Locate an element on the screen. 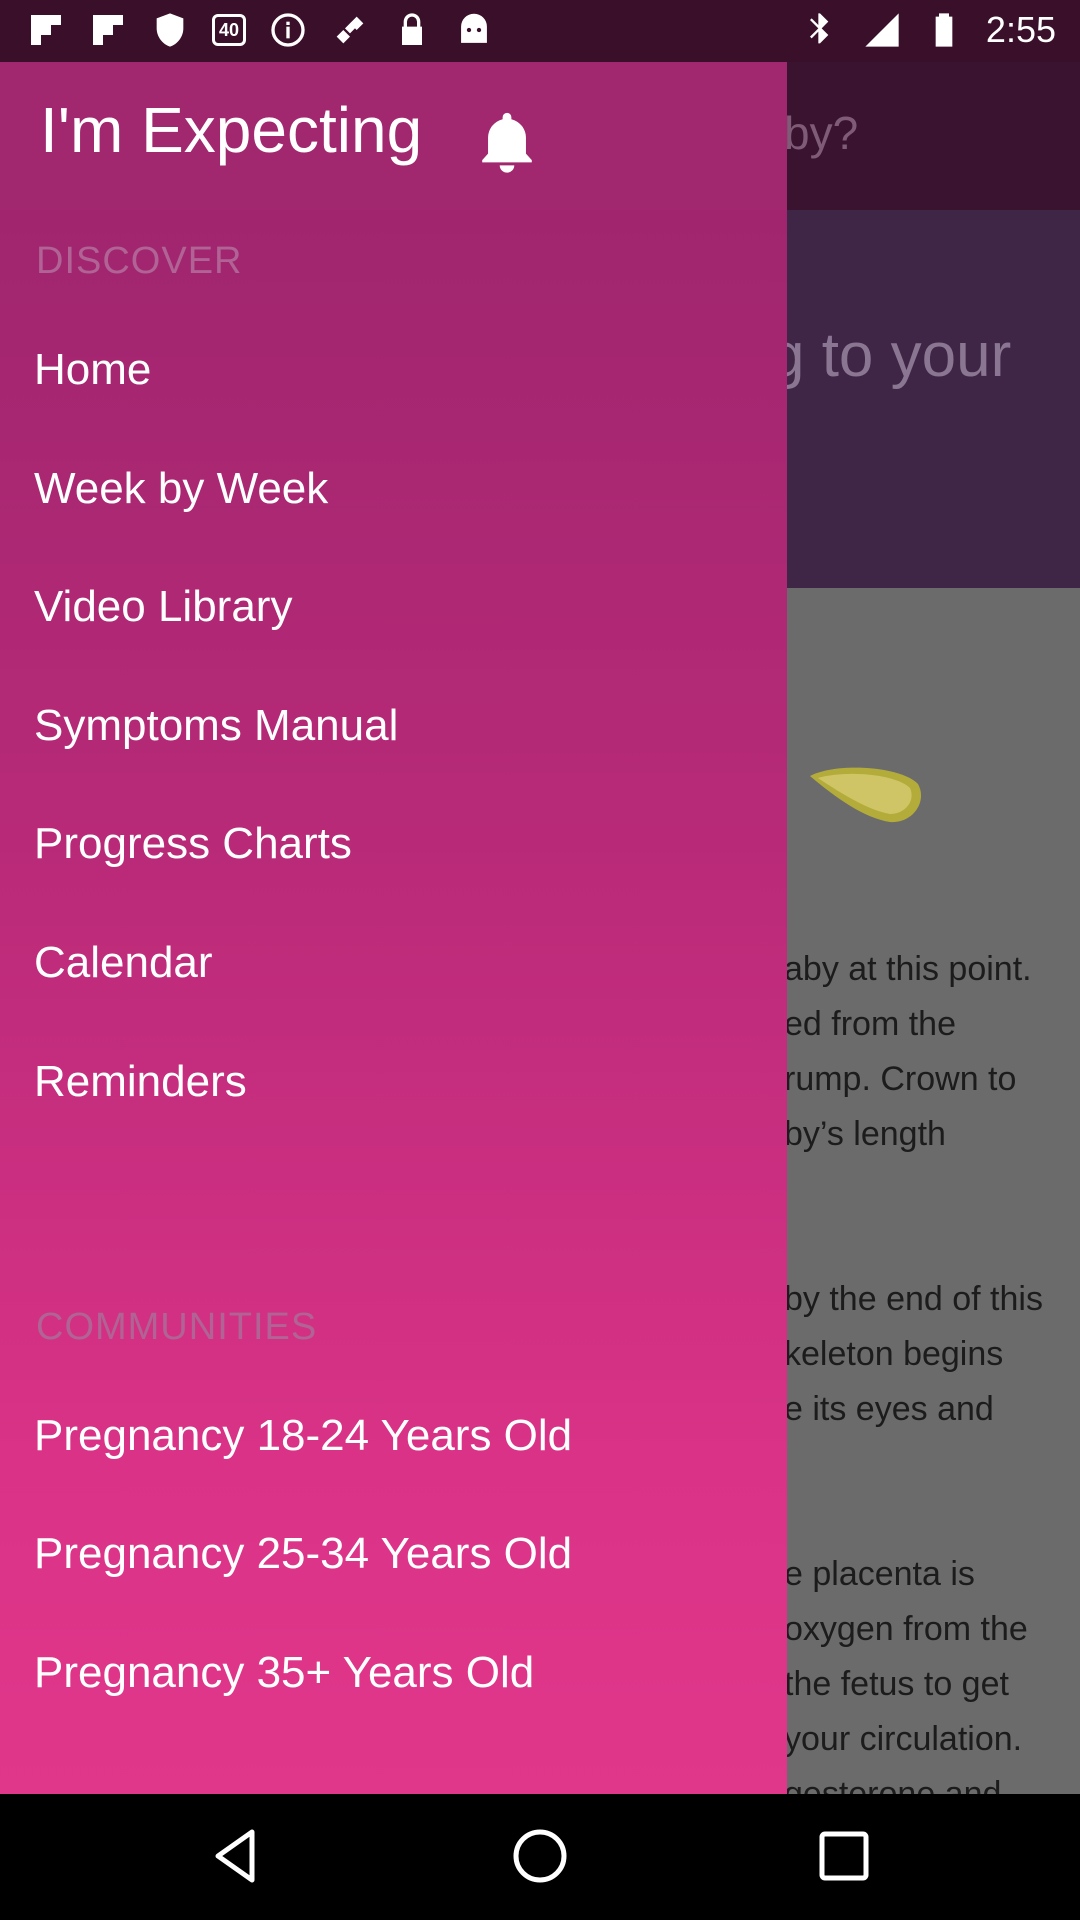 The height and width of the screenshot is (1920, 1080). drawer-item-pregnancy-18-24: Pregnancy 18-24 Years Old is located at coordinates (303, 1436).